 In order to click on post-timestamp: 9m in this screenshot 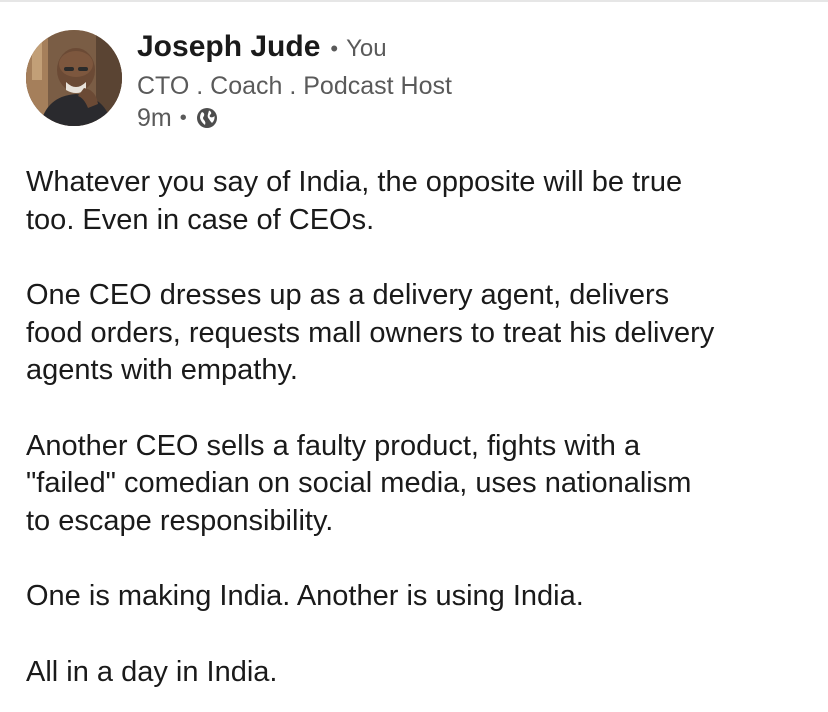, I will do `click(154, 117)`.